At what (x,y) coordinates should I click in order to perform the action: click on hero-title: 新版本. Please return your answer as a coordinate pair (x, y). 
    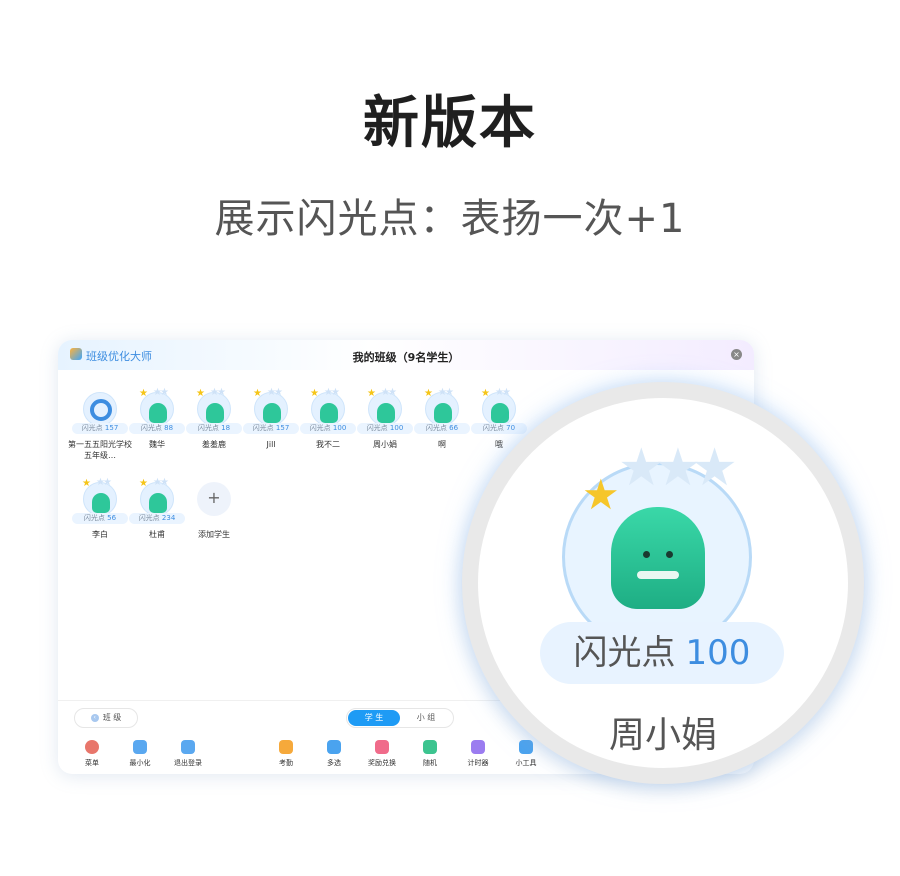
    Looking at the image, I should click on (450, 123).